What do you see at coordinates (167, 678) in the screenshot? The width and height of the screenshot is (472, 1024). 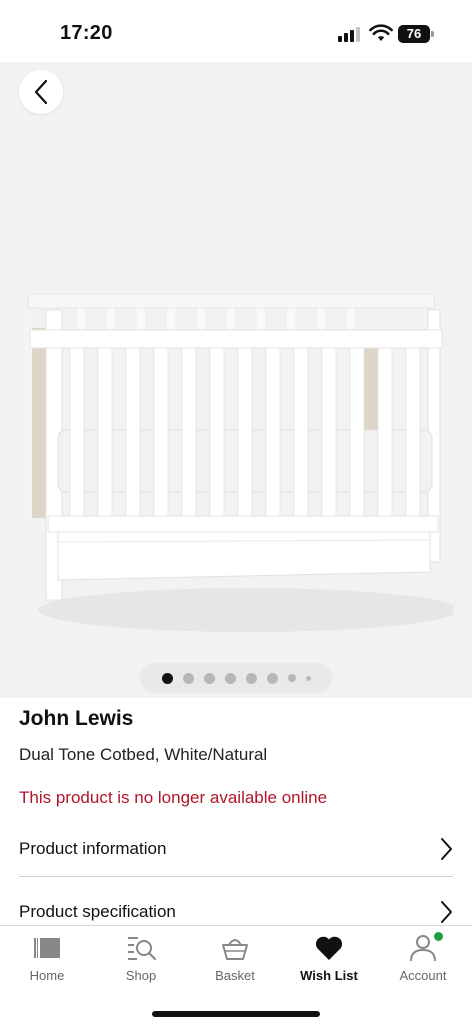 I see `pager-dot-active` at bounding box center [167, 678].